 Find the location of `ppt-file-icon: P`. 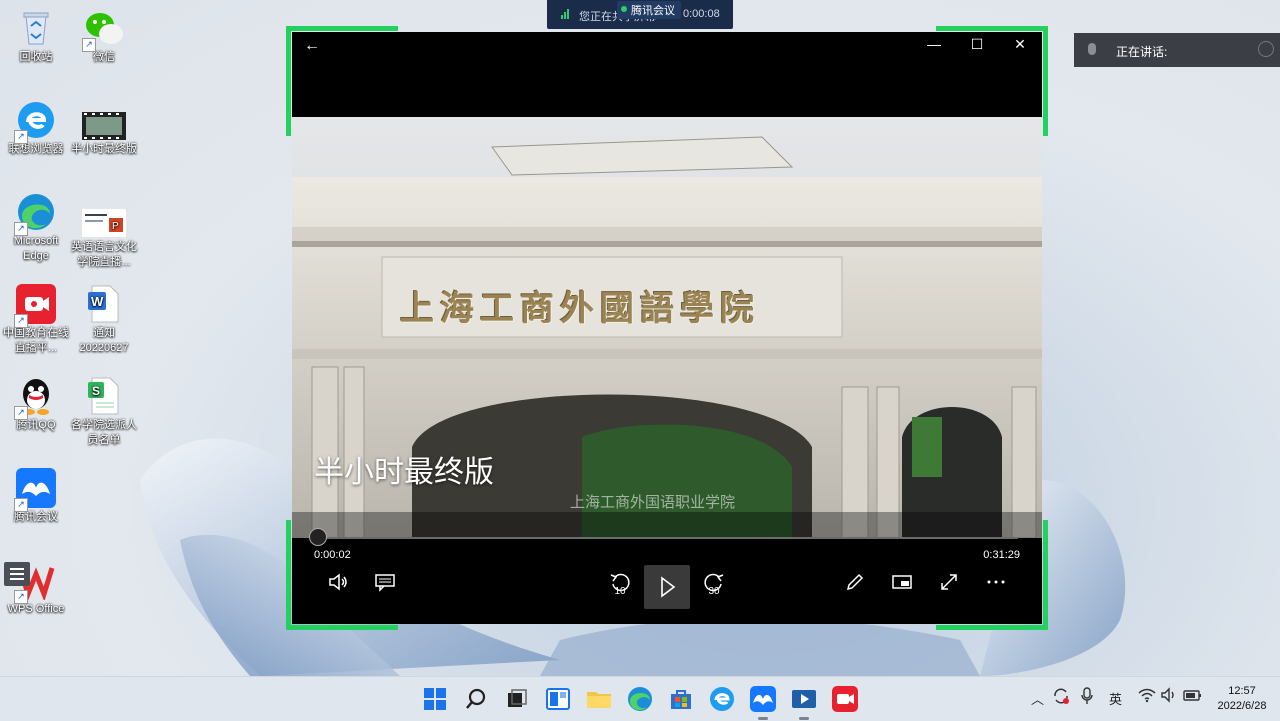

ppt-file-icon: P is located at coordinates (104, 223).